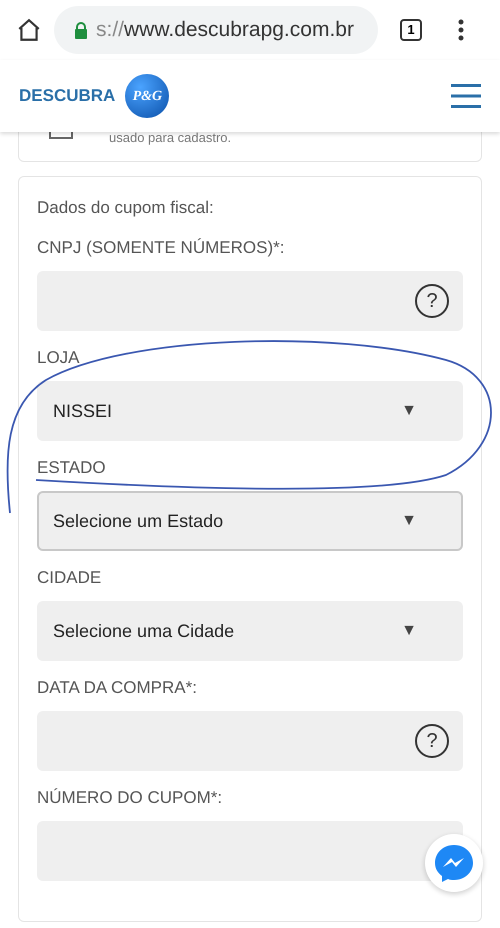  What do you see at coordinates (61, 135) in the screenshot?
I see `card-icon` at bounding box center [61, 135].